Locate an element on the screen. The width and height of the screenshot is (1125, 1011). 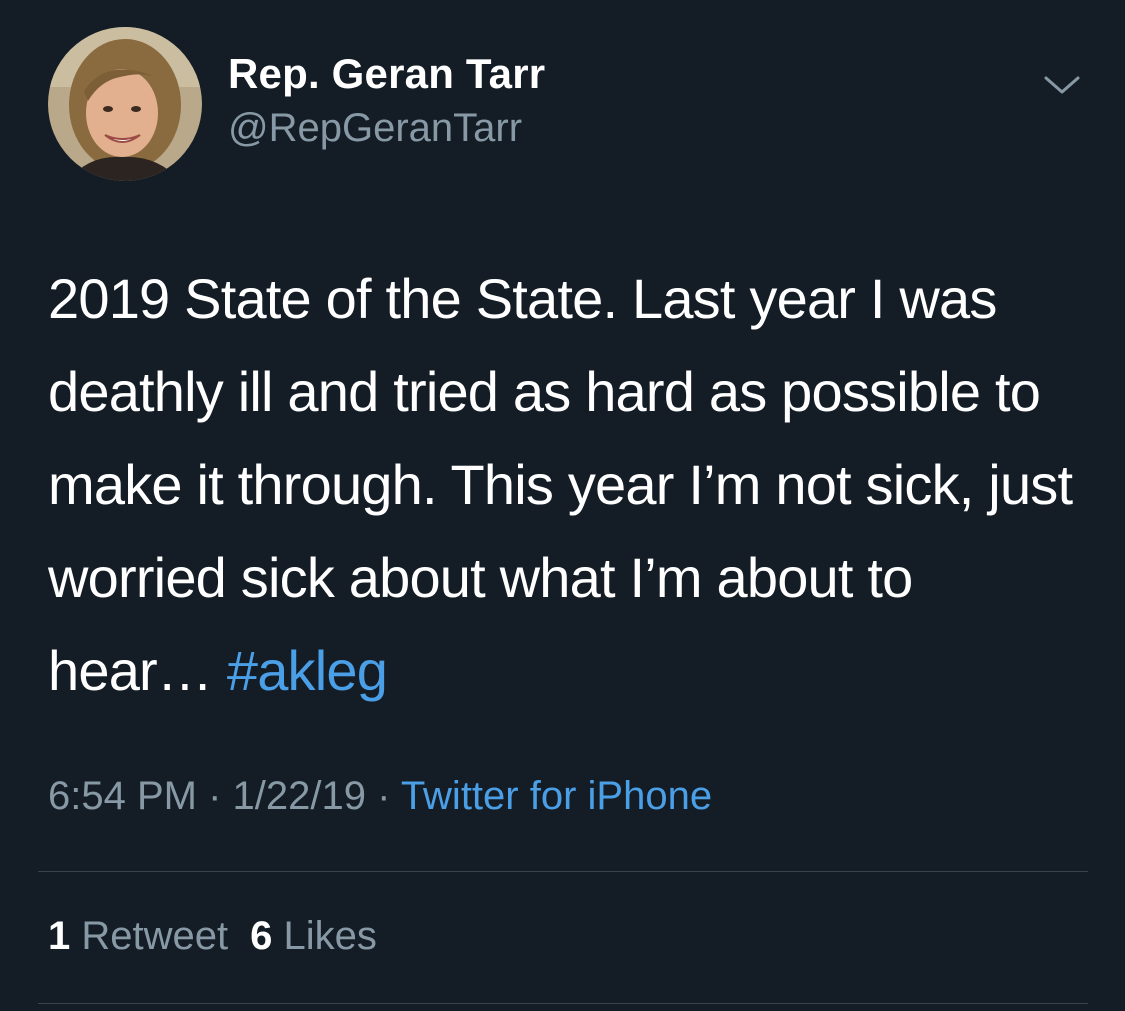
hashtag-link: #akleg is located at coordinates (307, 670).